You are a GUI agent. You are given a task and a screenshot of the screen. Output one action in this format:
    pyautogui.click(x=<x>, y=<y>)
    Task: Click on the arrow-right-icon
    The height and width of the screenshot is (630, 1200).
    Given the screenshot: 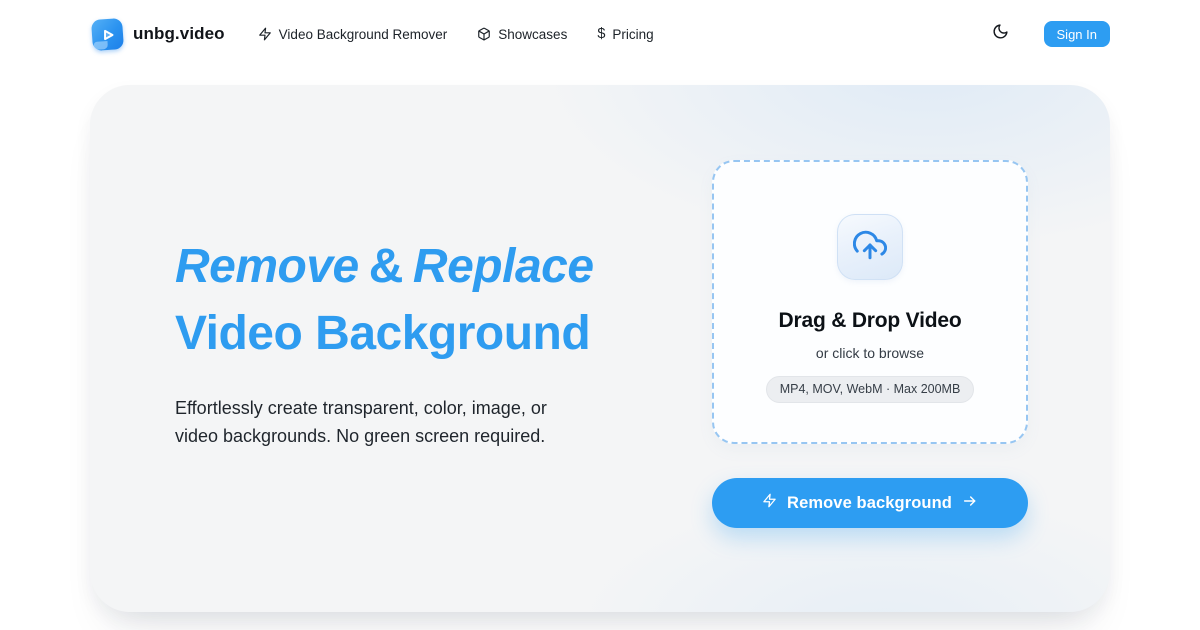 What is the action you would take?
    pyautogui.click(x=970, y=503)
    